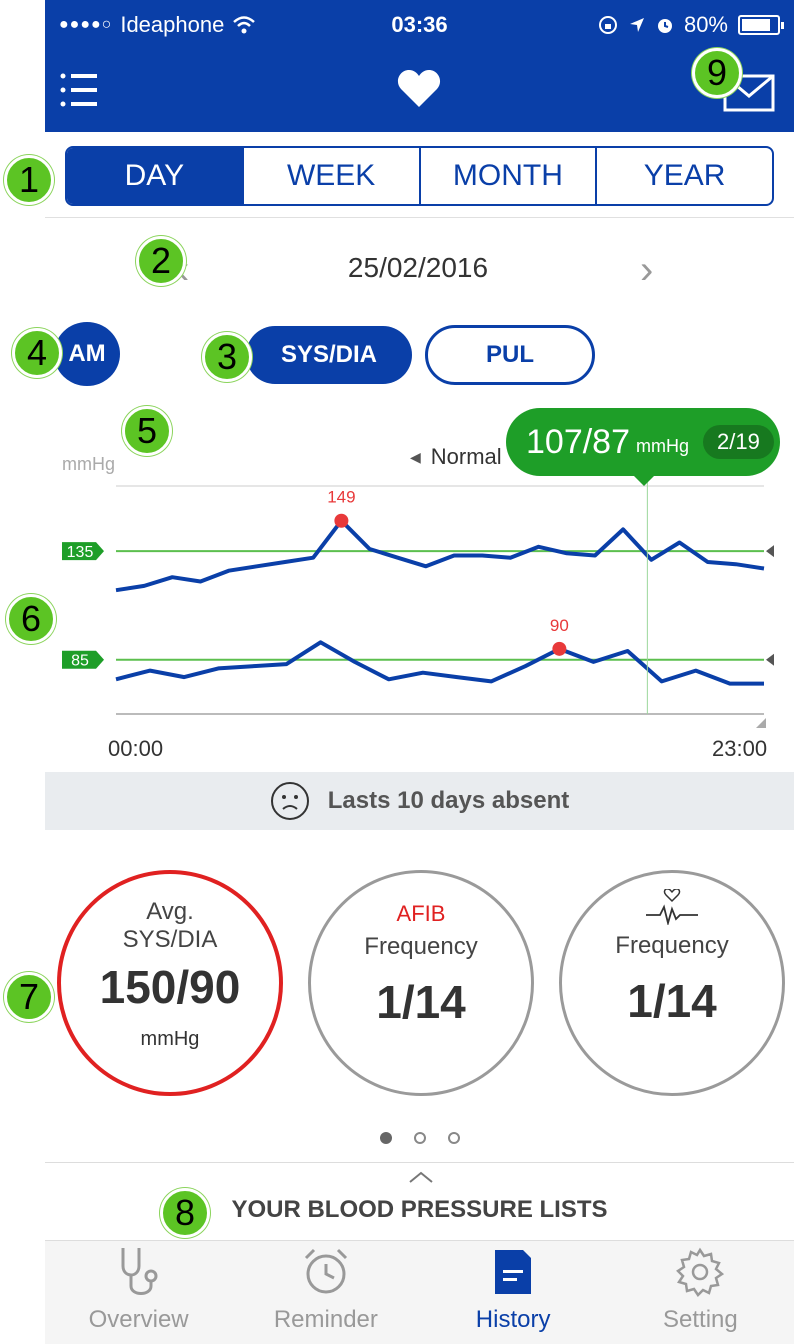  I want to click on rotation-lock-icon, so click(607, 25).